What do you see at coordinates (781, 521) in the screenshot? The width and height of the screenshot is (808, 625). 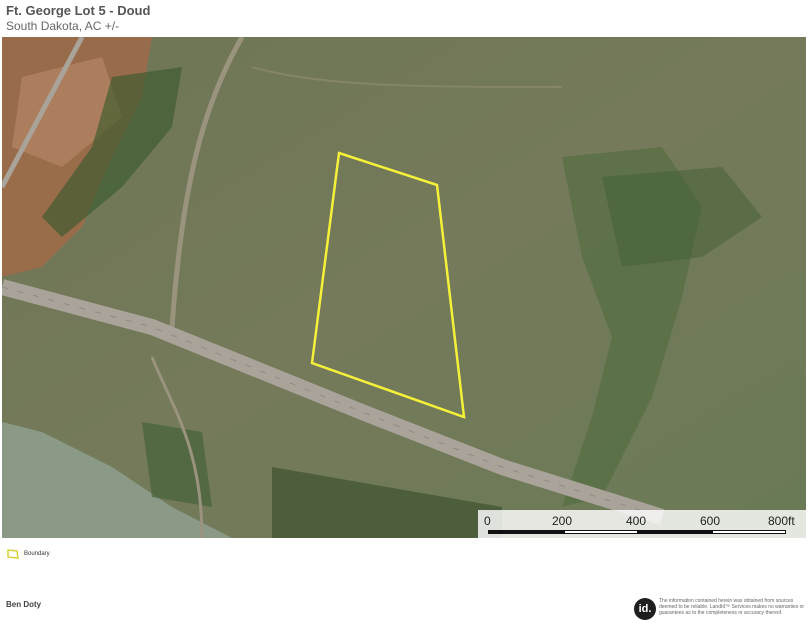 I see `scale-label: 800ft` at bounding box center [781, 521].